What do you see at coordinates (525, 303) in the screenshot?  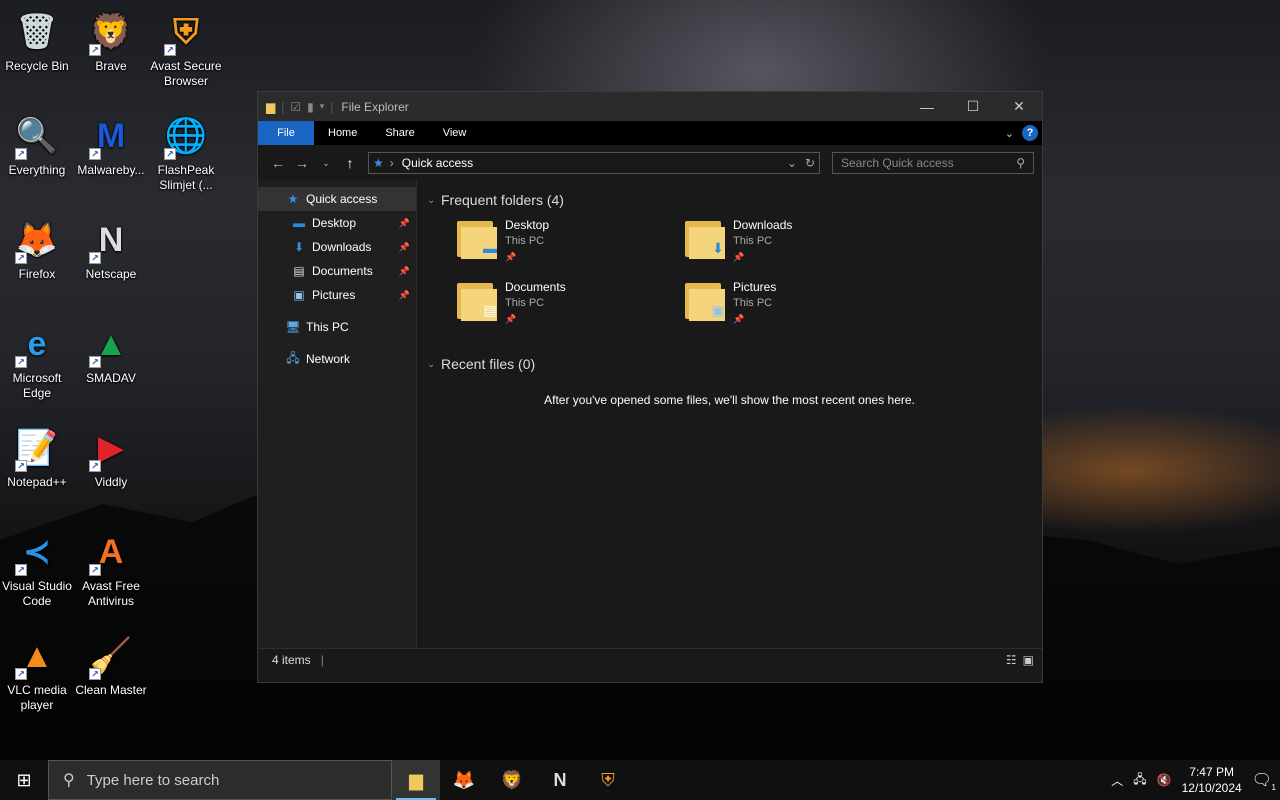 I see `folder-location: This PC` at bounding box center [525, 303].